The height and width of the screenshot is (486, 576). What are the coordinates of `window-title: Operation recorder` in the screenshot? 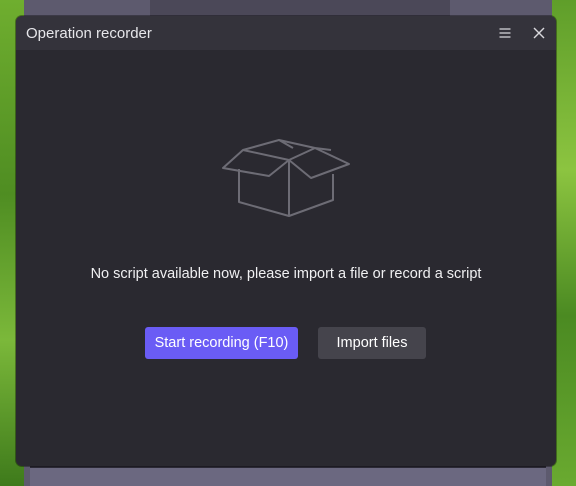 It's located at (89, 33).